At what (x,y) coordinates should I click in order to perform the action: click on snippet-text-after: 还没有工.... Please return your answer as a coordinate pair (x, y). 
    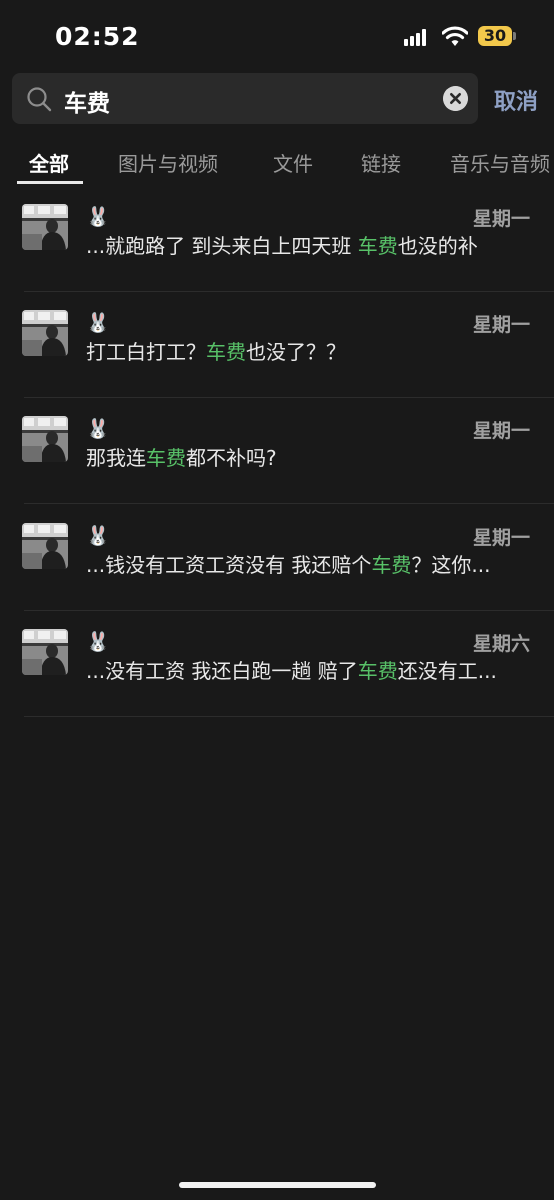
    Looking at the image, I should click on (447, 671).